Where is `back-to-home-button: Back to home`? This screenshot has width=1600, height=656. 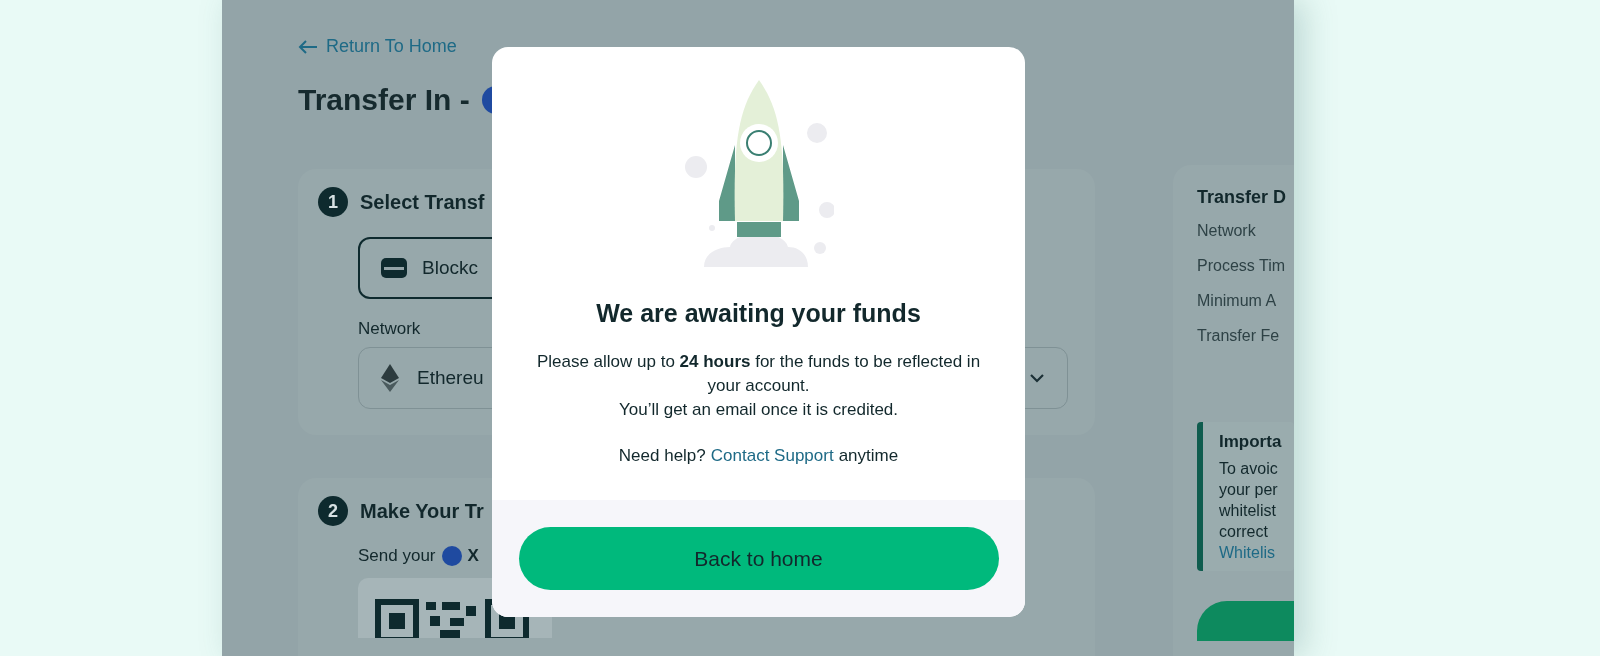 back-to-home-button: Back to home is located at coordinates (758, 558).